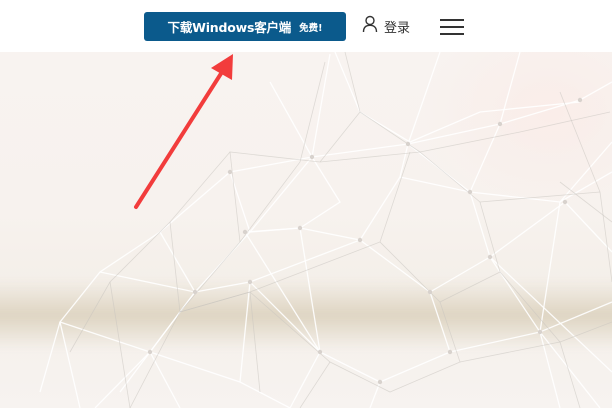  I want to click on user-icon, so click(370, 26).